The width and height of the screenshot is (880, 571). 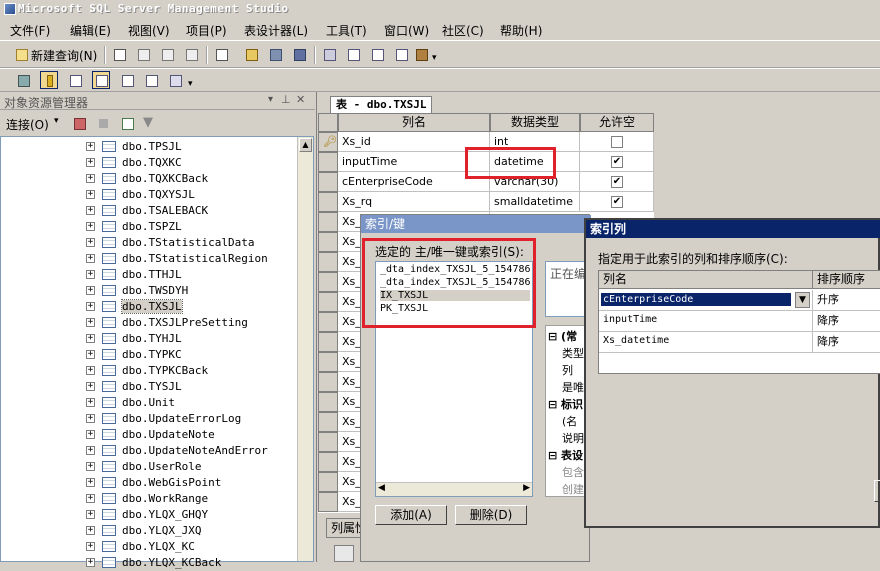 I want to click on index-list-hscroll: ◀ ▶, so click(x=454, y=489).